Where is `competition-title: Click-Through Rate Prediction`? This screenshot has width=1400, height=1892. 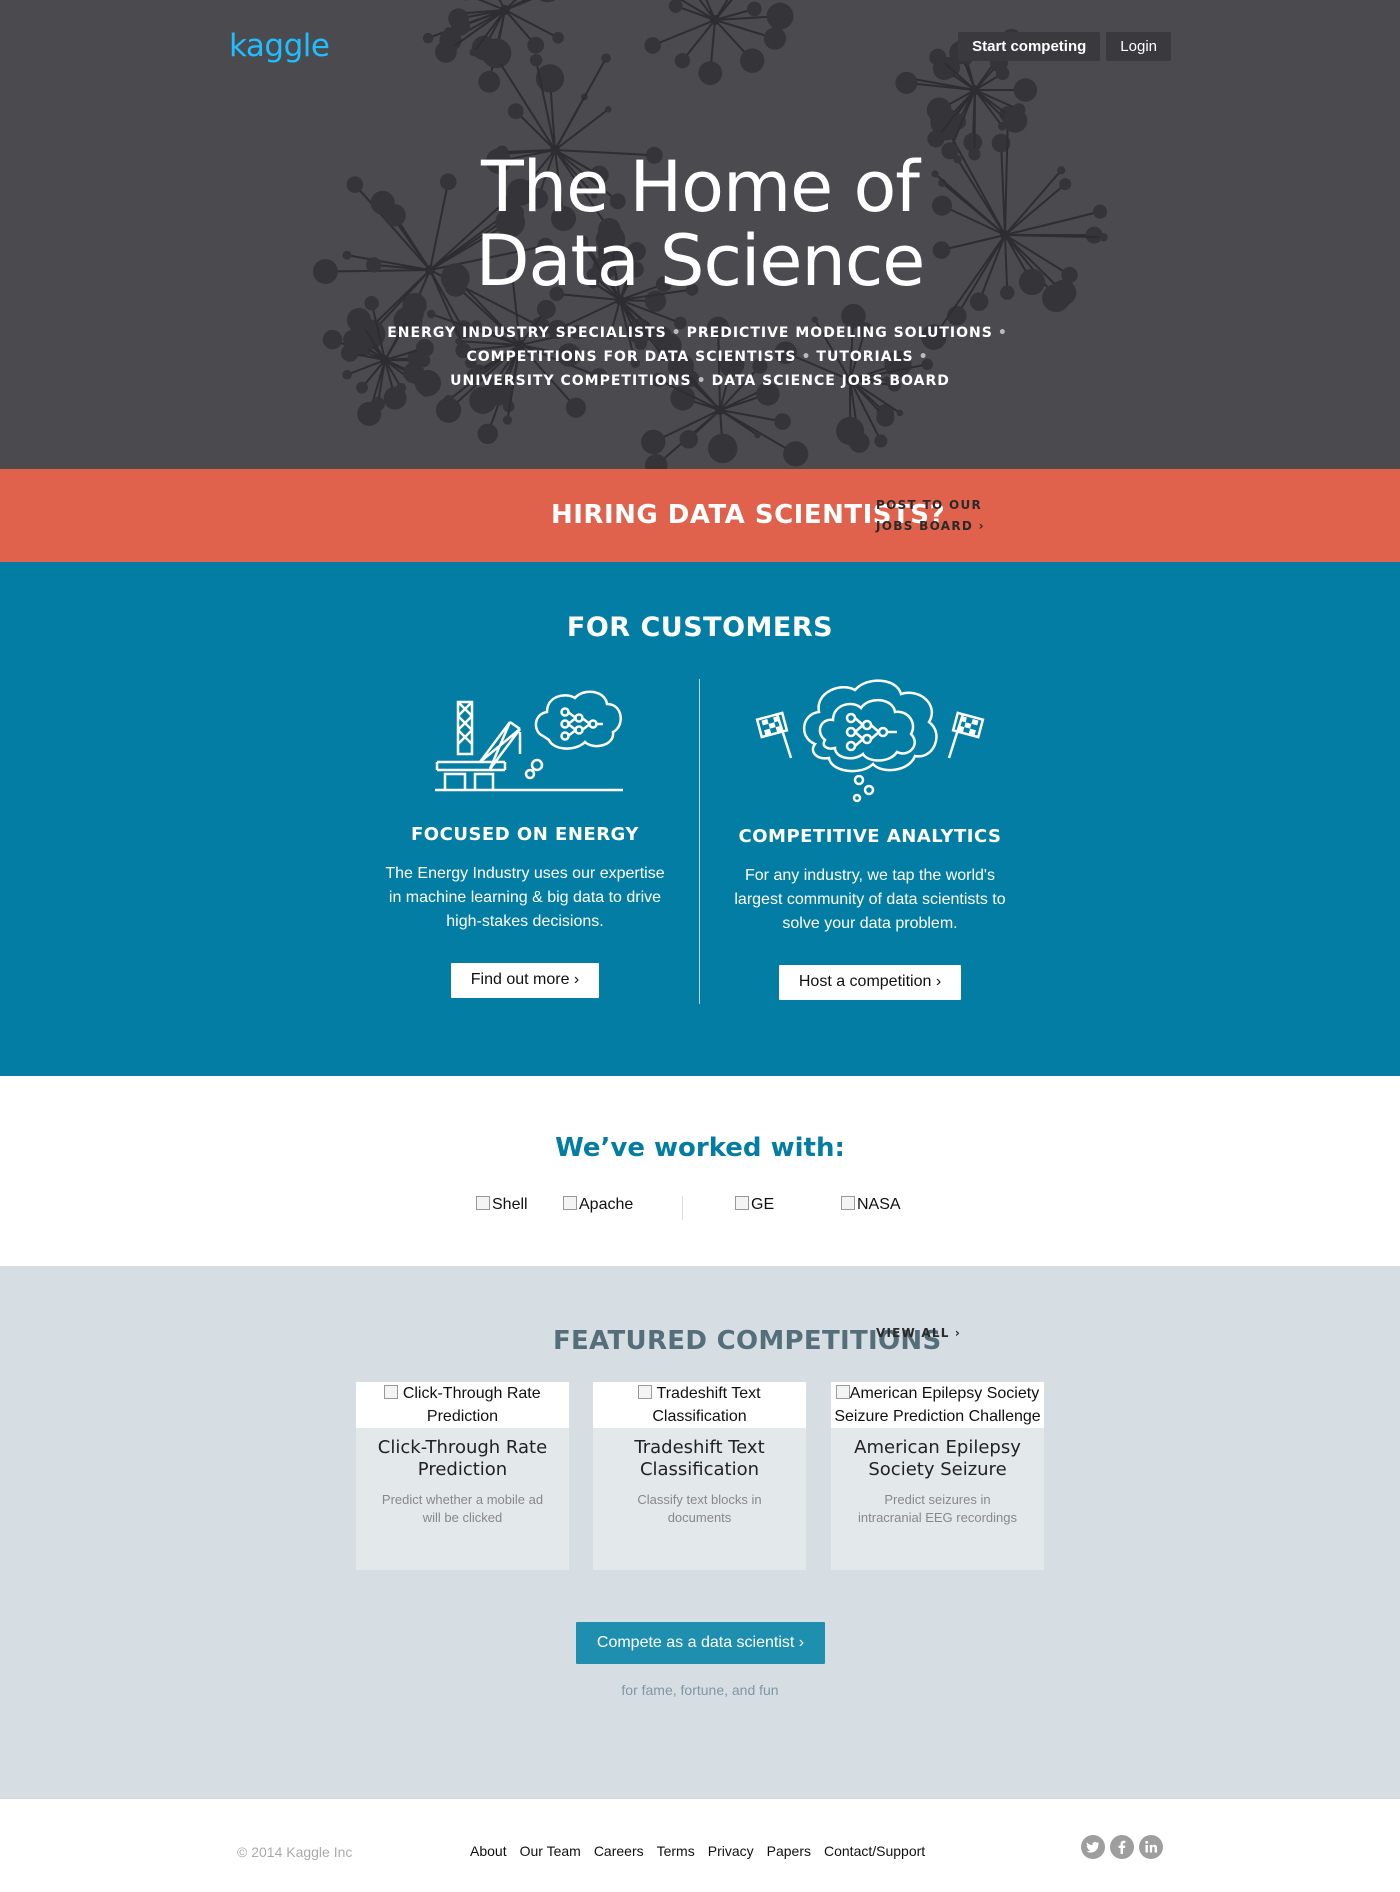
competition-title: Click-Through Rate Prediction is located at coordinates (462, 1459).